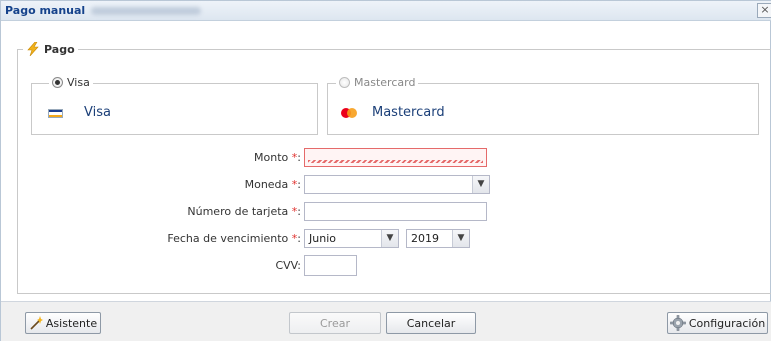  I want to click on mastercard-legend: Mastercard, so click(377, 82).